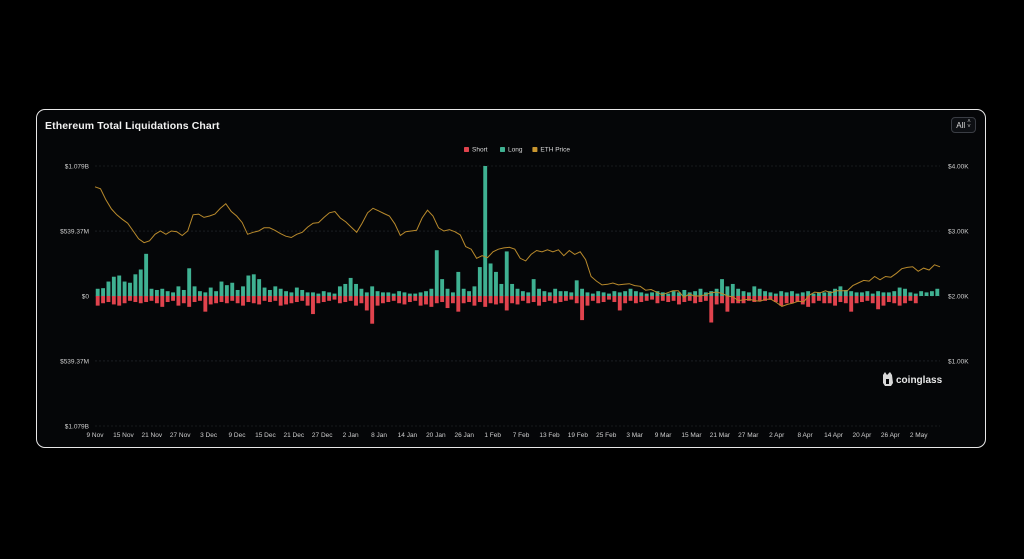 This screenshot has width=1024, height=559. Describe the element at coordinates (408, 435) in the screenshot. I see `x-tick-label: 14 Jan` at that location.